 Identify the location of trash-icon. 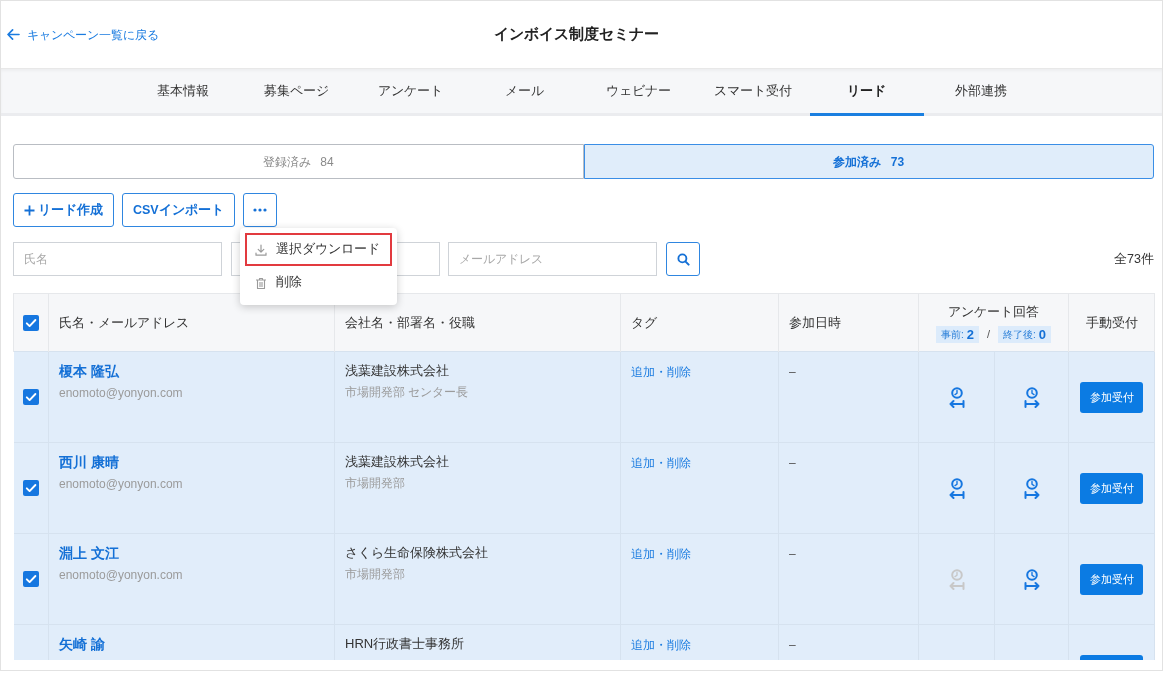
(260, 282).